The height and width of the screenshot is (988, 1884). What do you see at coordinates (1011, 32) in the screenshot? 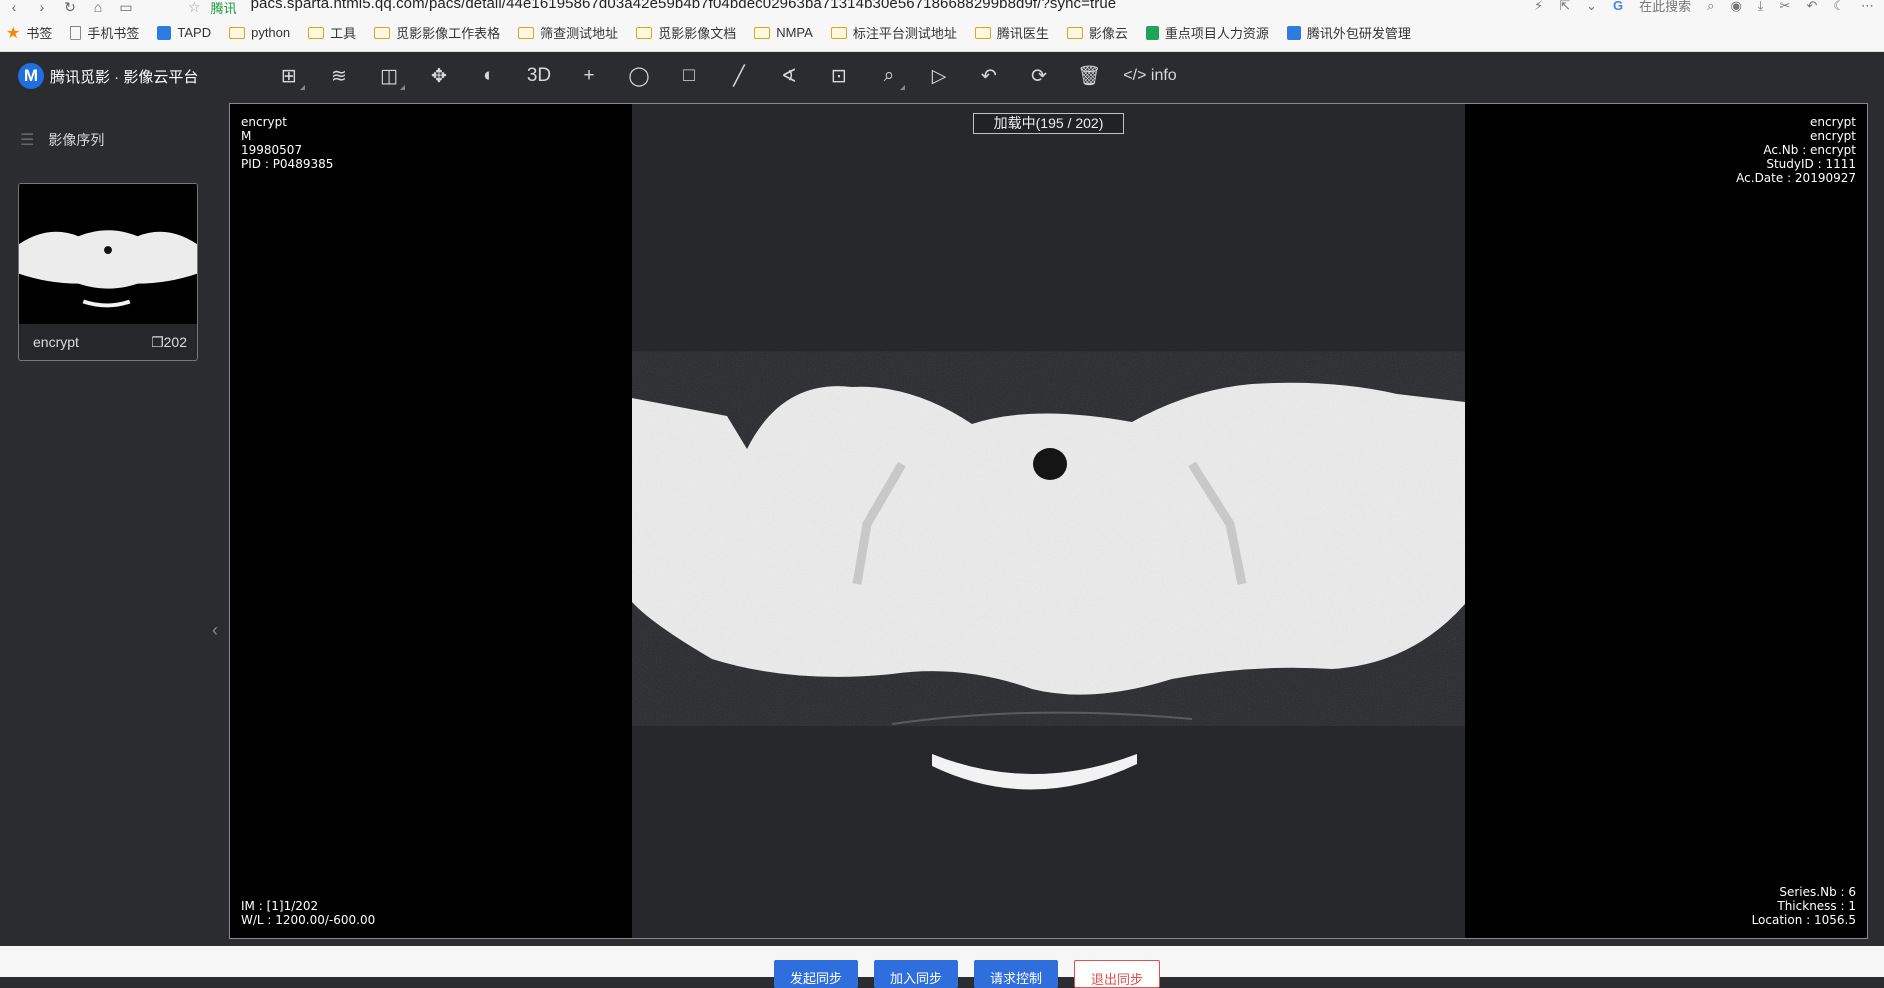
I see `bookmark-item: 腾讯医生` at bounding box center [1011, 32].